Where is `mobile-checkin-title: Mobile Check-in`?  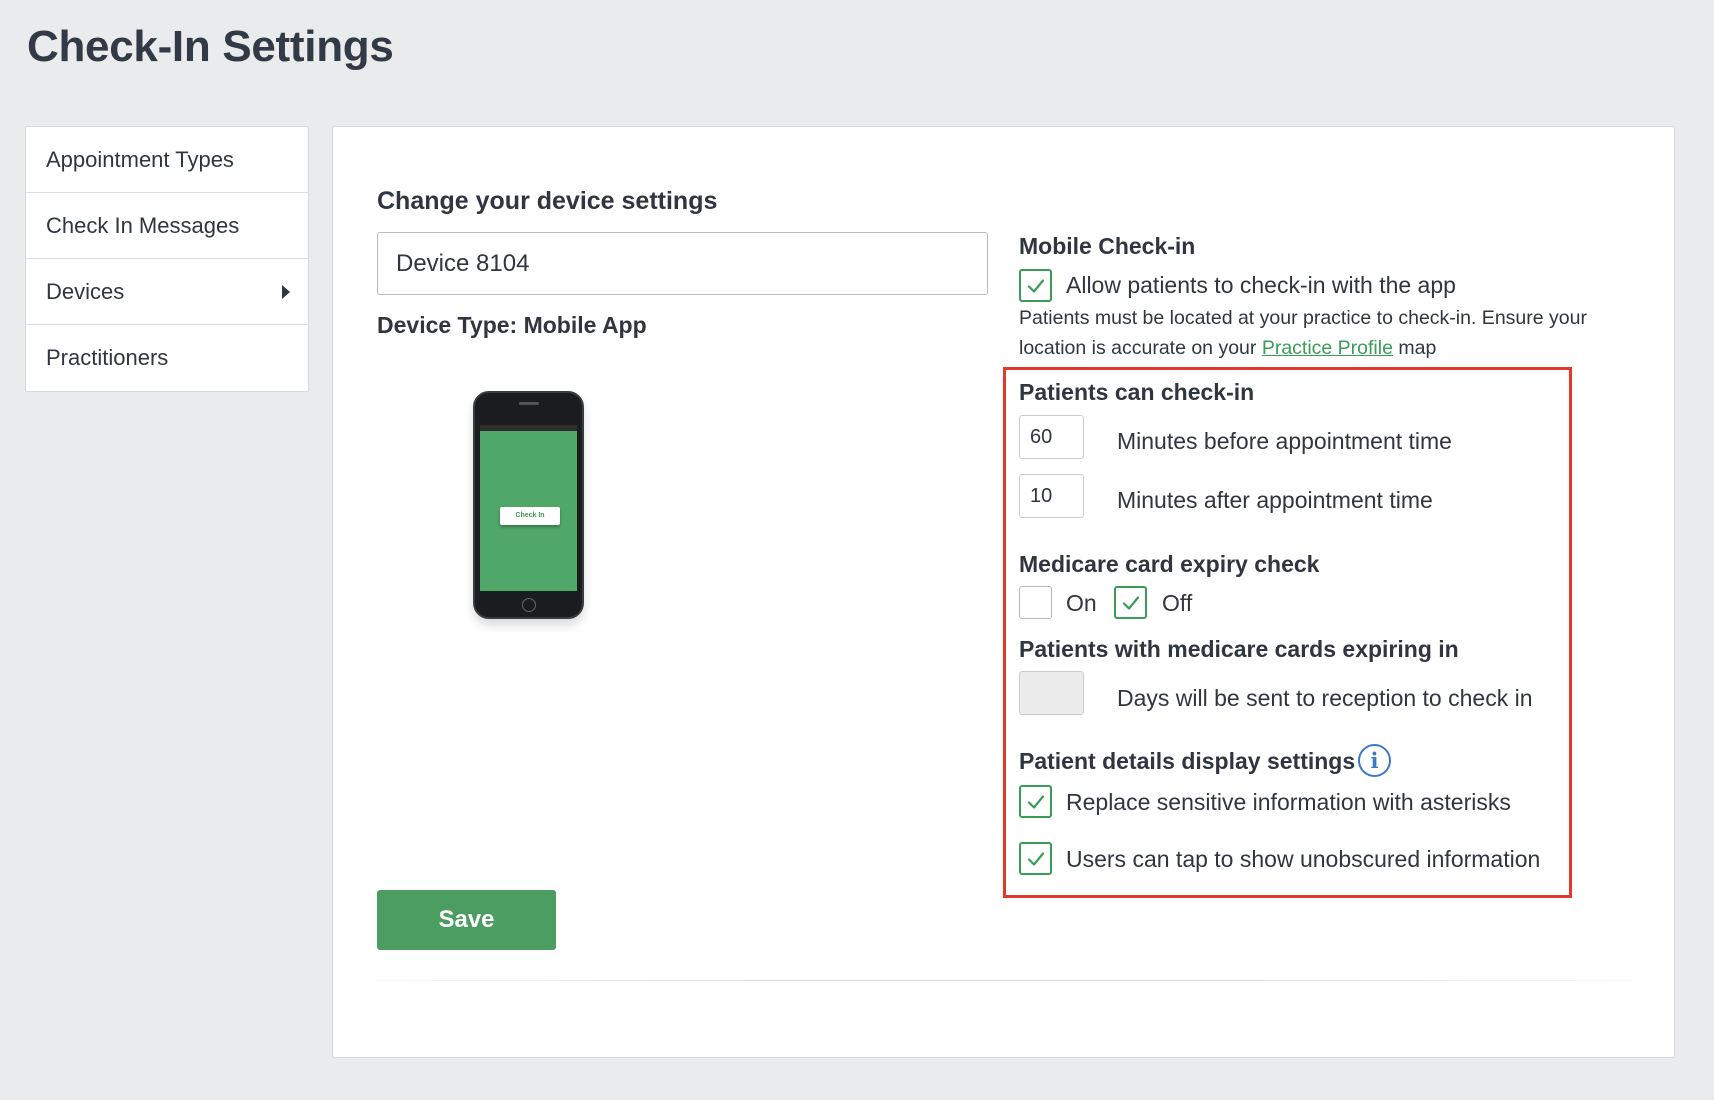 mobile-checkin-title: Mobile Check-in is located at coordinates (1107, 246).